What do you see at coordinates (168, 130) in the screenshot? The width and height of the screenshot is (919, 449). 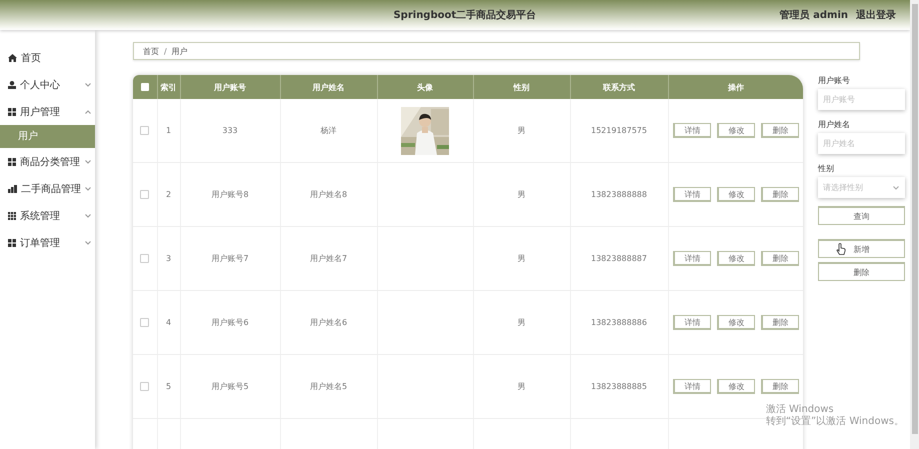 I see `table-cell: 1` at bounding box center [168, 130].